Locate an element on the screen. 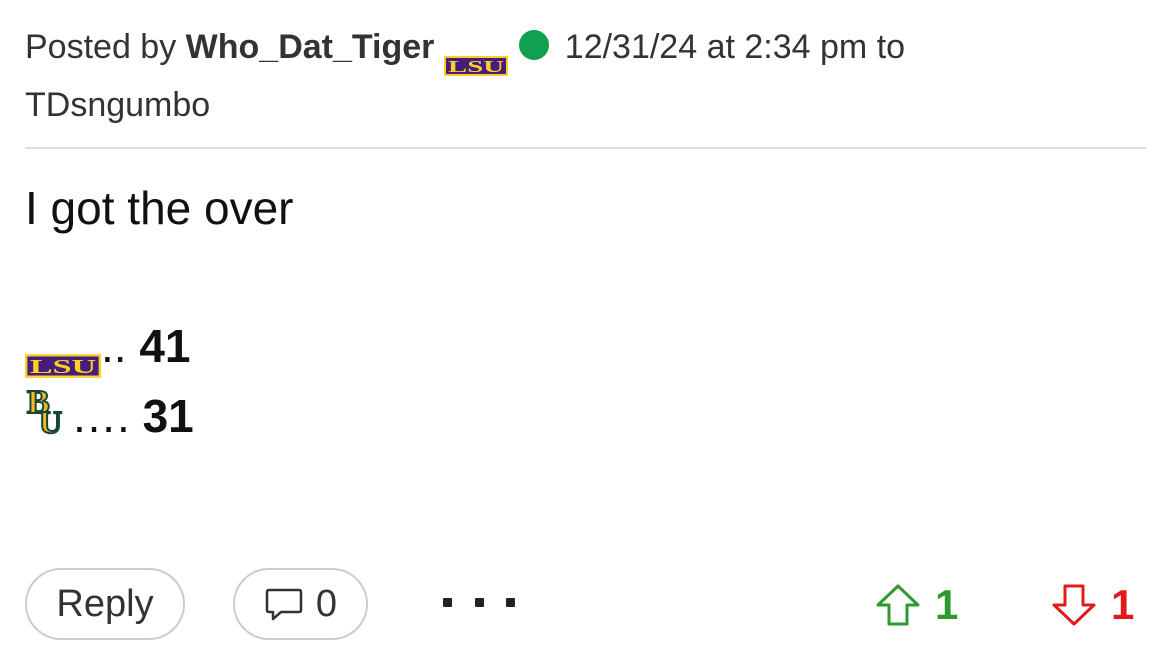 The width and height of the screenshot is (1170, 667). more-options-button is located at coordinates (479, 602).